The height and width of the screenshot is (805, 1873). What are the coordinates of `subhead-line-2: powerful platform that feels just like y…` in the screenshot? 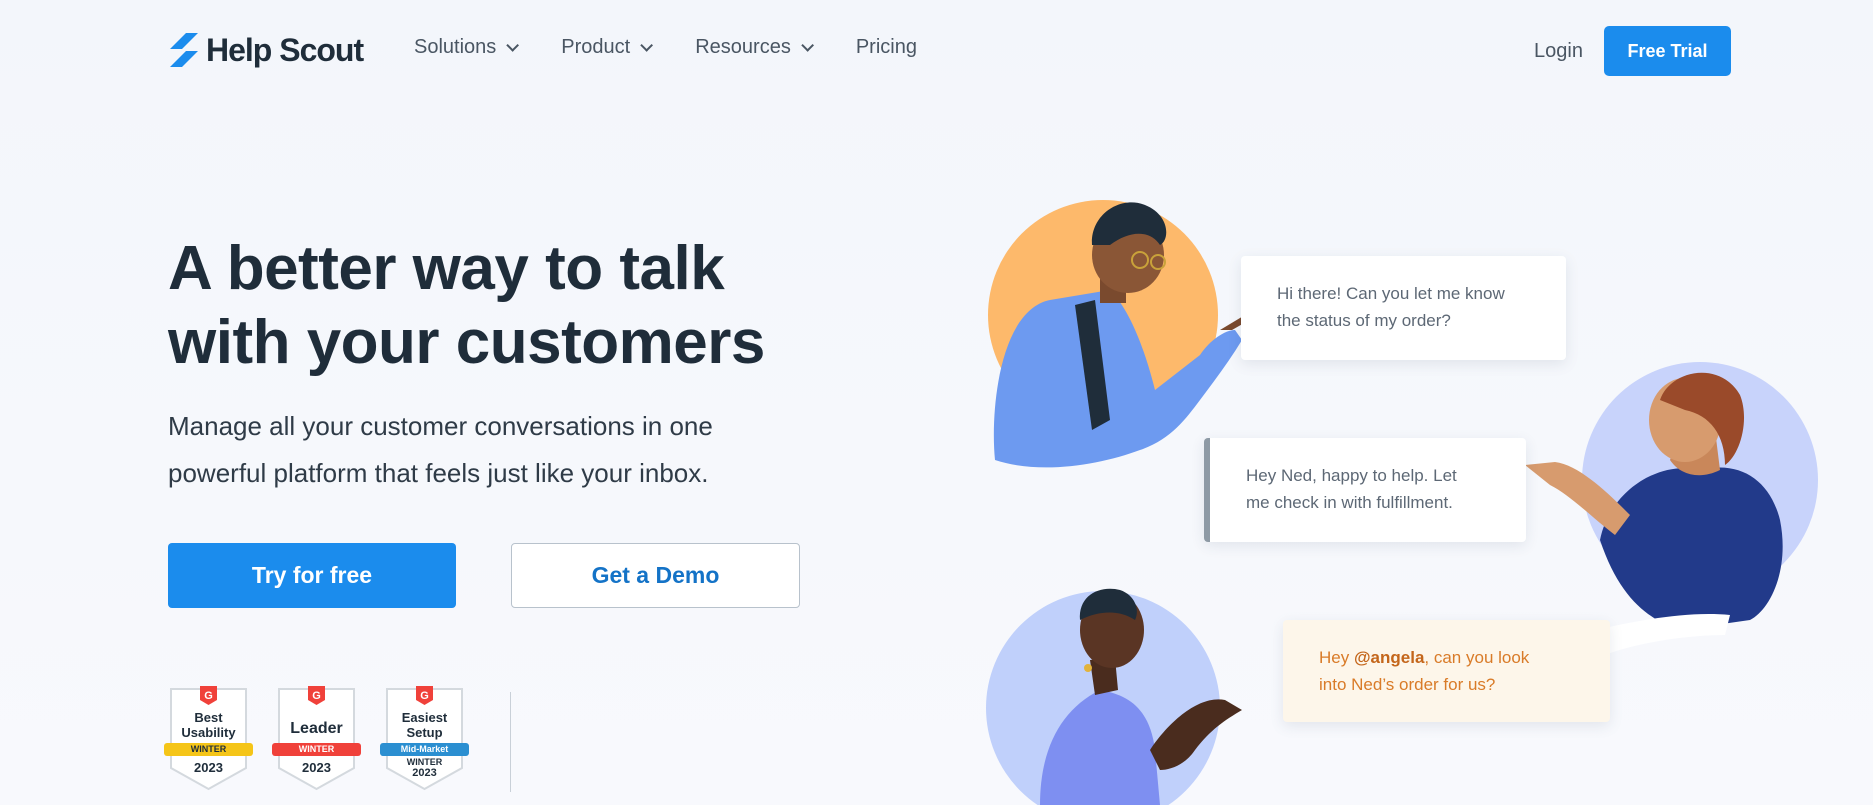 It's located at (438, 473).